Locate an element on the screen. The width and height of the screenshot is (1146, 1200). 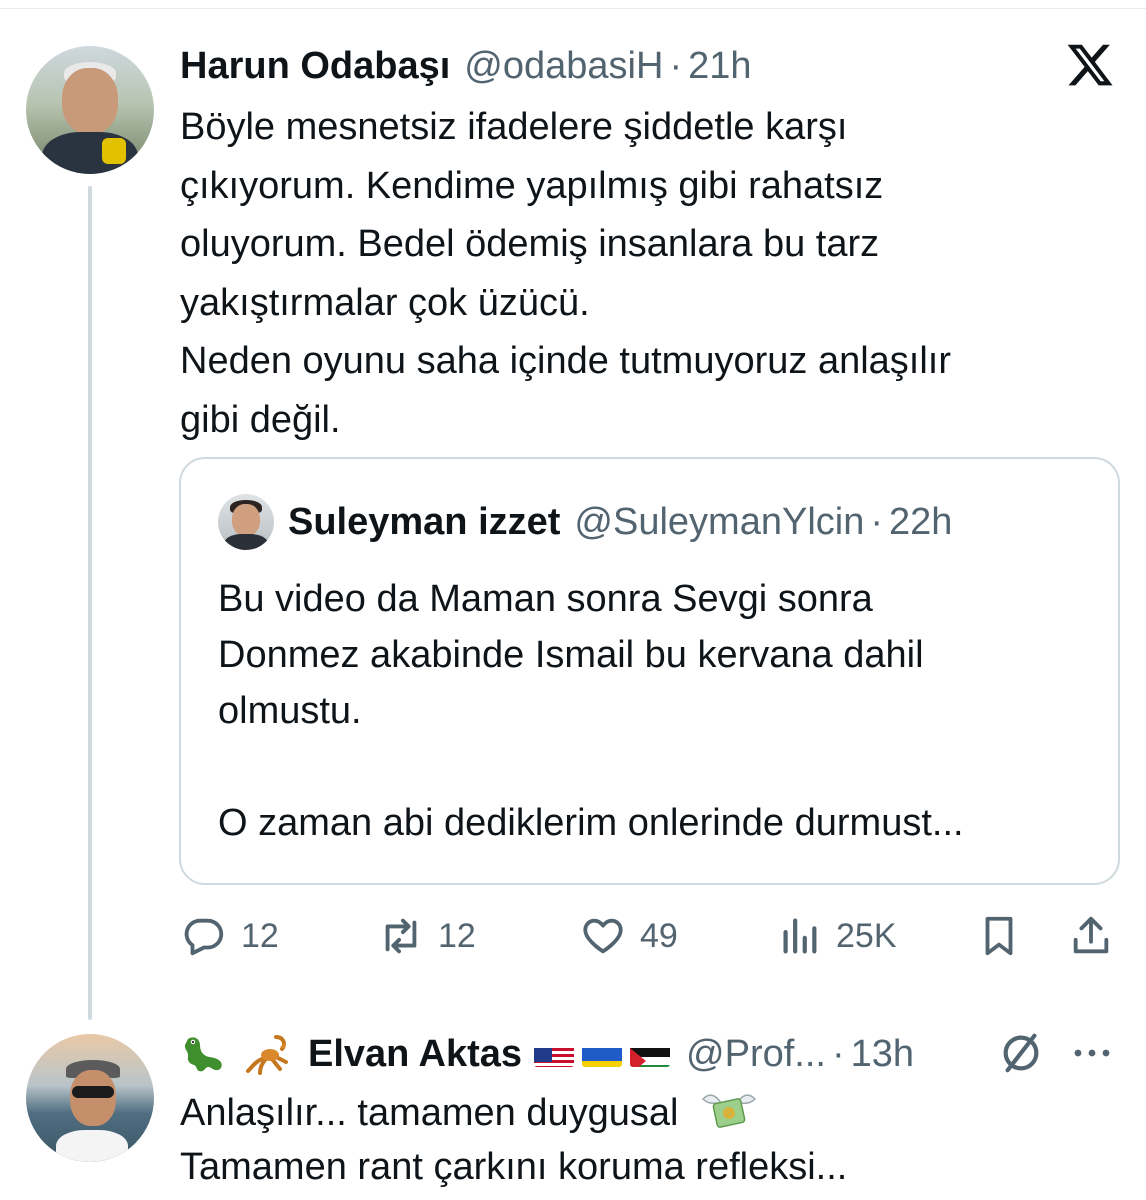
reply-author-avatar is located at coordinates (90, 1098).